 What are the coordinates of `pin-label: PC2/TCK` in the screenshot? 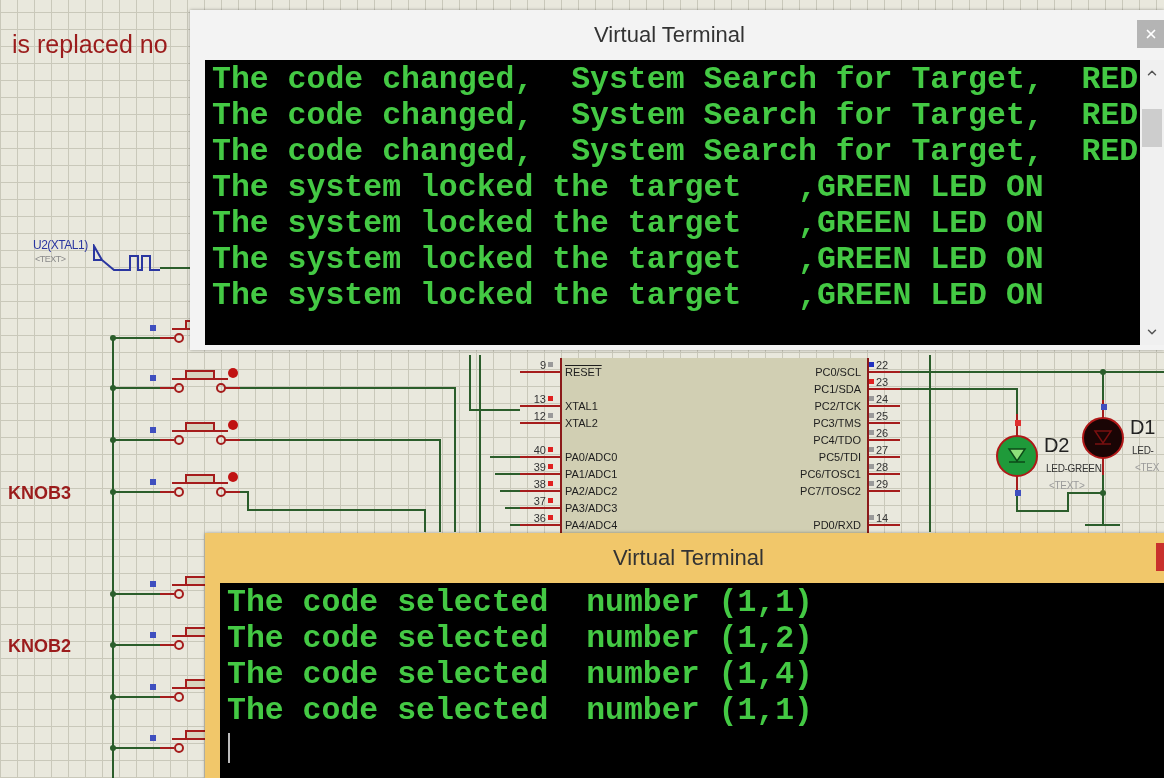 It's located at (837, 406).